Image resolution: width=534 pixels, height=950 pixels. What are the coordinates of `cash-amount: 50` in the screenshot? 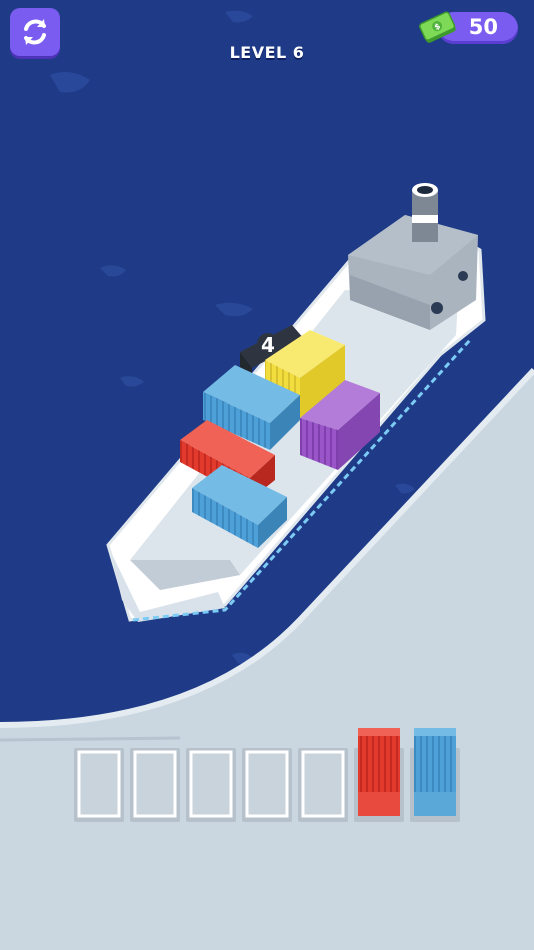 It's located at (483, 27).